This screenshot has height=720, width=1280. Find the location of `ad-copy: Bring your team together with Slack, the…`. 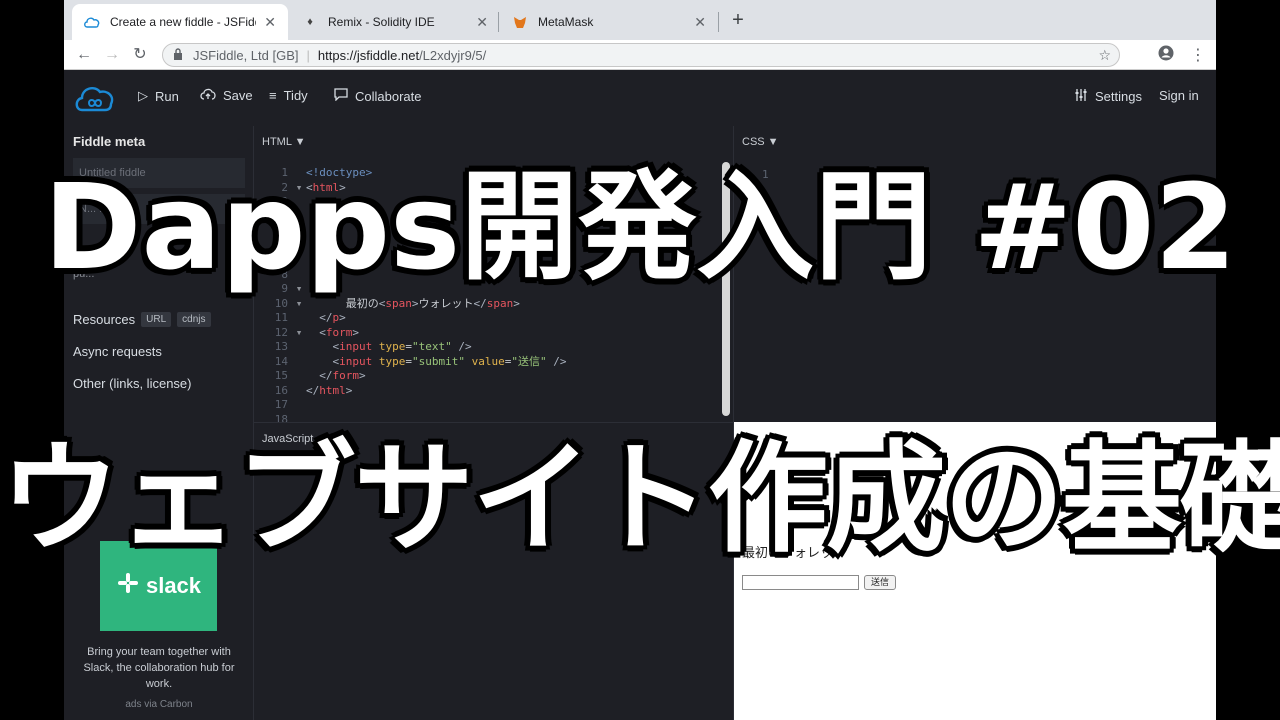

ad-copy: Bring your team together with Slack, the… is located at coordinates (159, 668).